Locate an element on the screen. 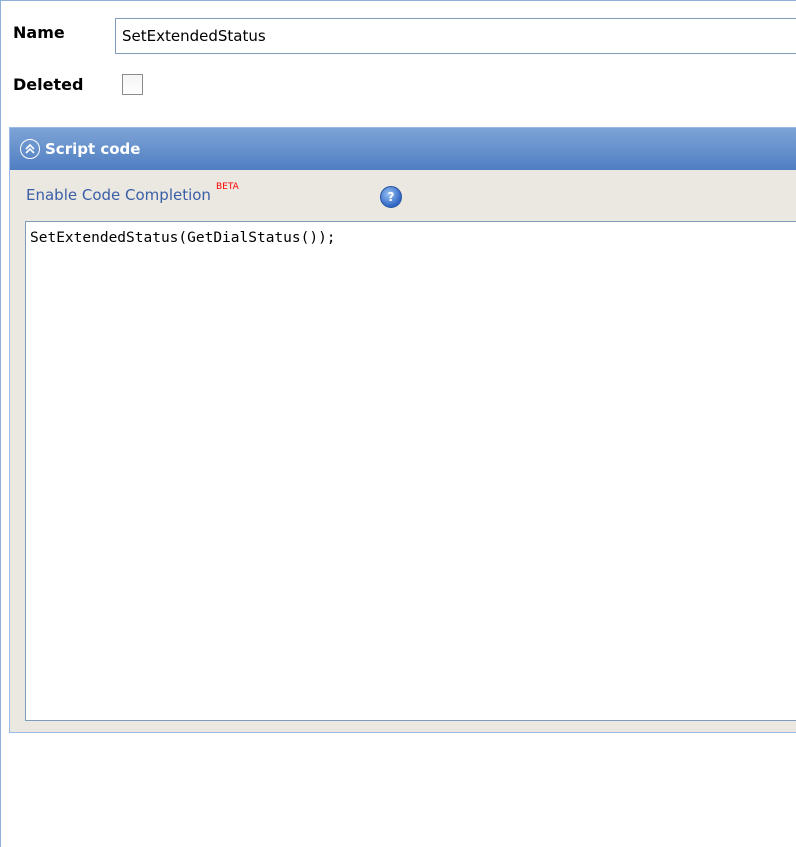  panel-title: Script code is located at coordinates (93, 149).